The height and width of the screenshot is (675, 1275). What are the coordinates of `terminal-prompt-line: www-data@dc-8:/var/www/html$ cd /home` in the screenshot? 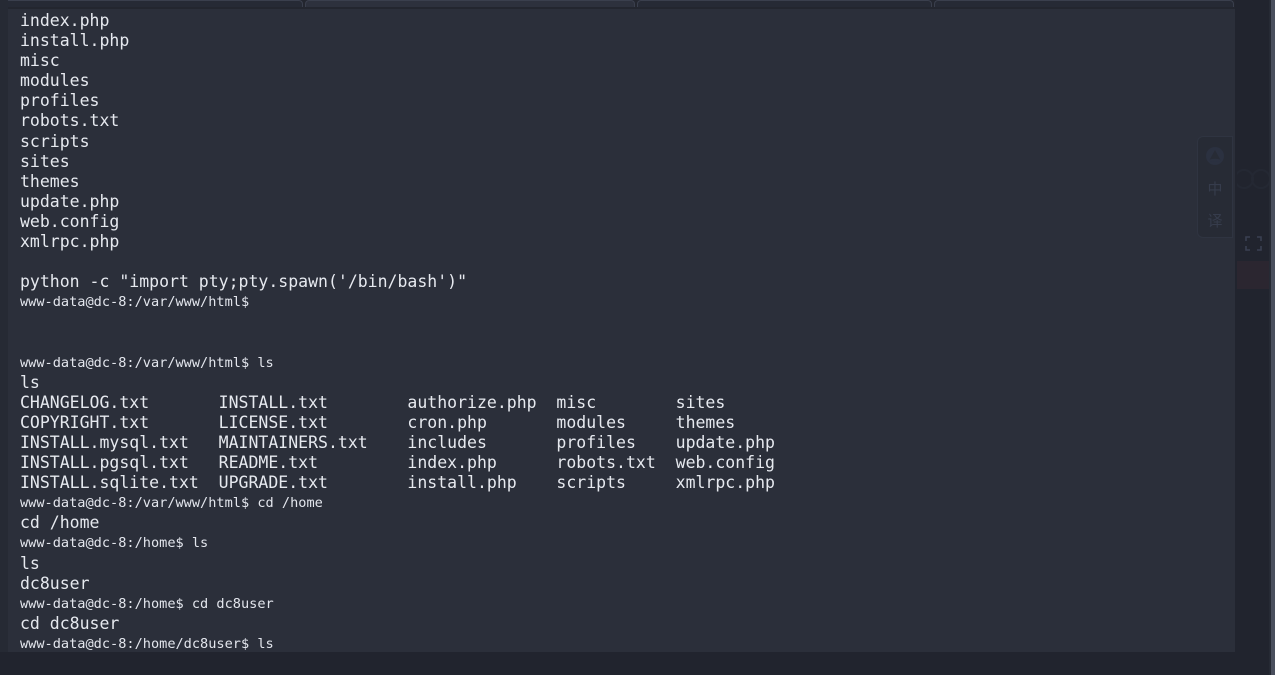 It's located at (171, 503).